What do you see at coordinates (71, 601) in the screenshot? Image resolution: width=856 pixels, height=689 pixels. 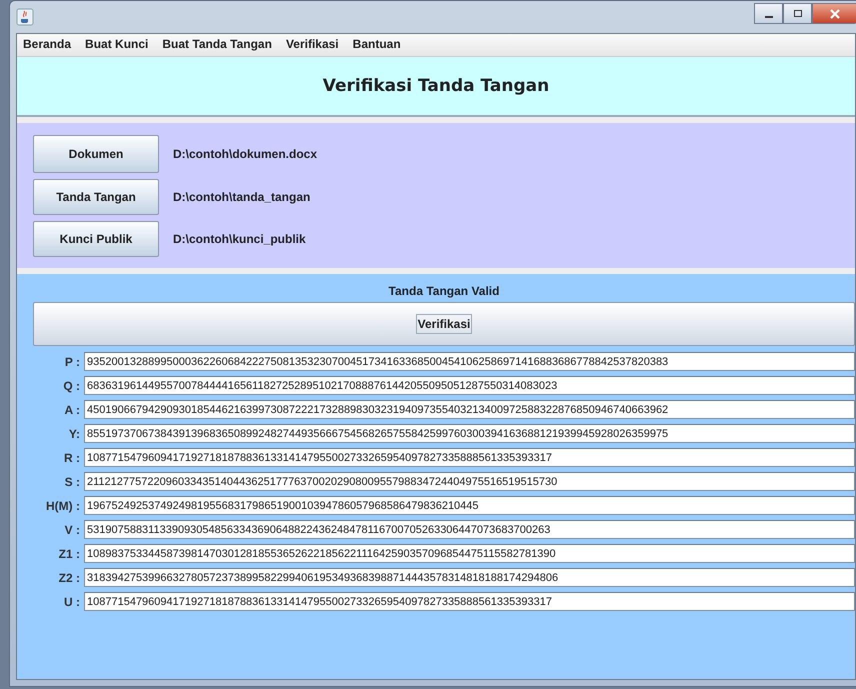 I see `field-label: U :` at bounding box center [71, 601].